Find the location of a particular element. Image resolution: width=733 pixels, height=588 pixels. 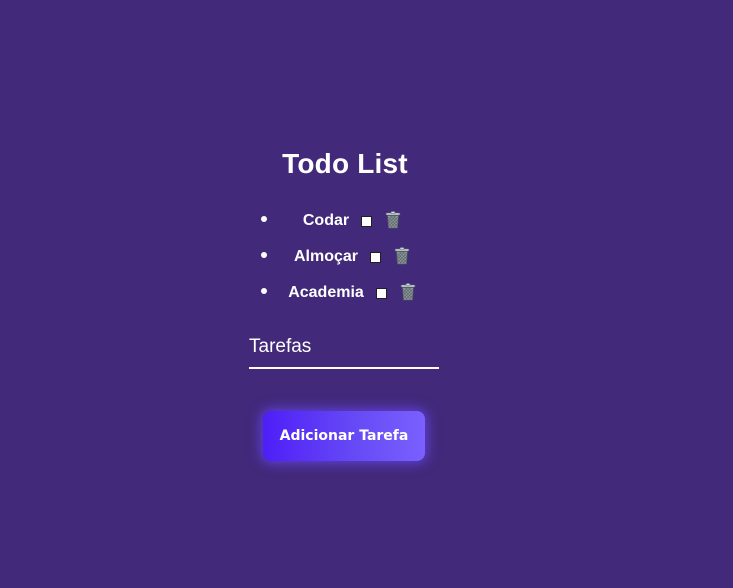

task-input is located at coordinates (344, 348).